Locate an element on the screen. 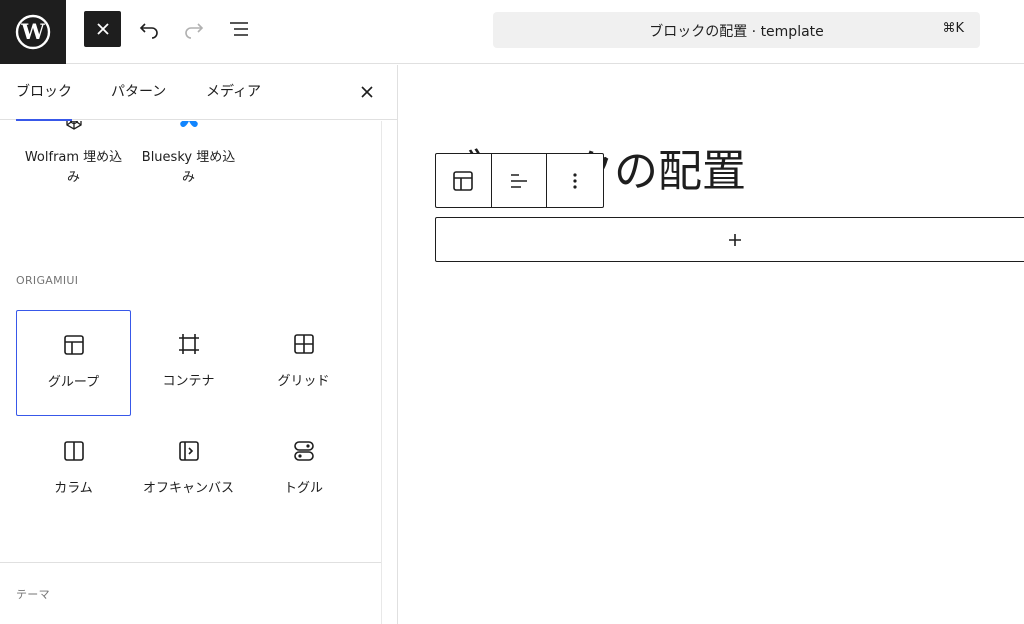 Image resolution: width=1024 pixels, height=624 pixels. document-overview-button is located at coordinates (239, 29).